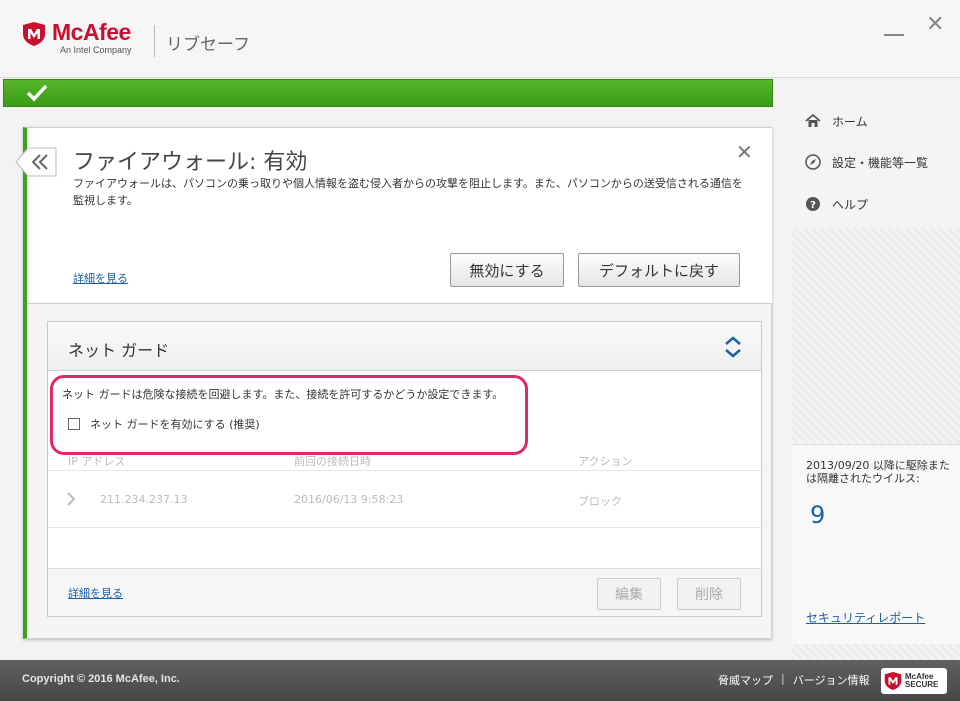  What do you see at coordinates (175, 424) in the screenshot?
I see `net-guard-checkbox-label: ネット ガードを有効にする (推奨)` at bounding box center [175, 424].